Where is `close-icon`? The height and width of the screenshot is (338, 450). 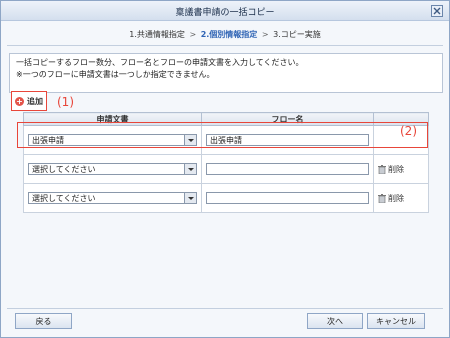 close-icon is located at coordinates (437, 11).